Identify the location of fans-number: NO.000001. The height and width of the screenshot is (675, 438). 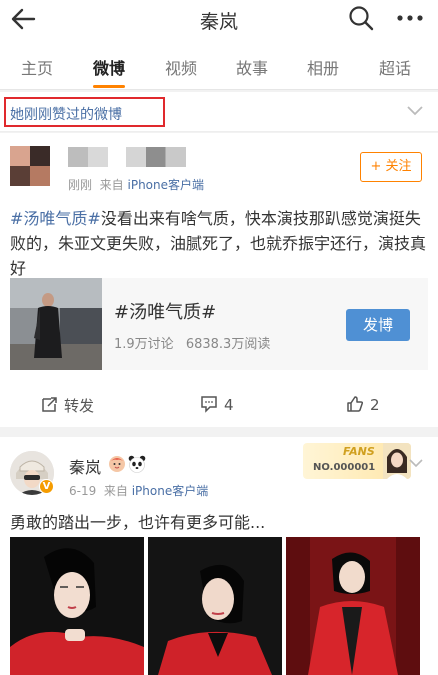
(344, 467).